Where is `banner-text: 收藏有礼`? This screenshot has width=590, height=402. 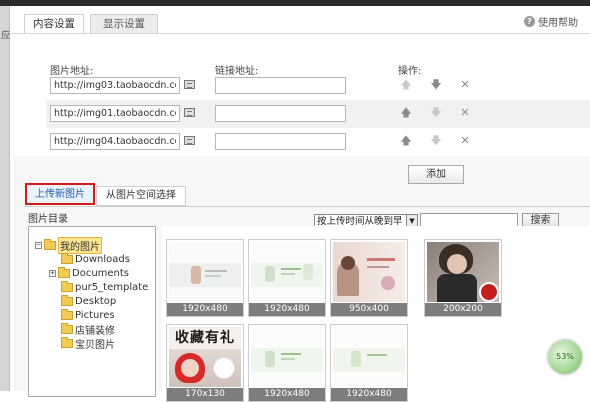
banner-text: 收藏有礼 is located at coordinates (205, 338).